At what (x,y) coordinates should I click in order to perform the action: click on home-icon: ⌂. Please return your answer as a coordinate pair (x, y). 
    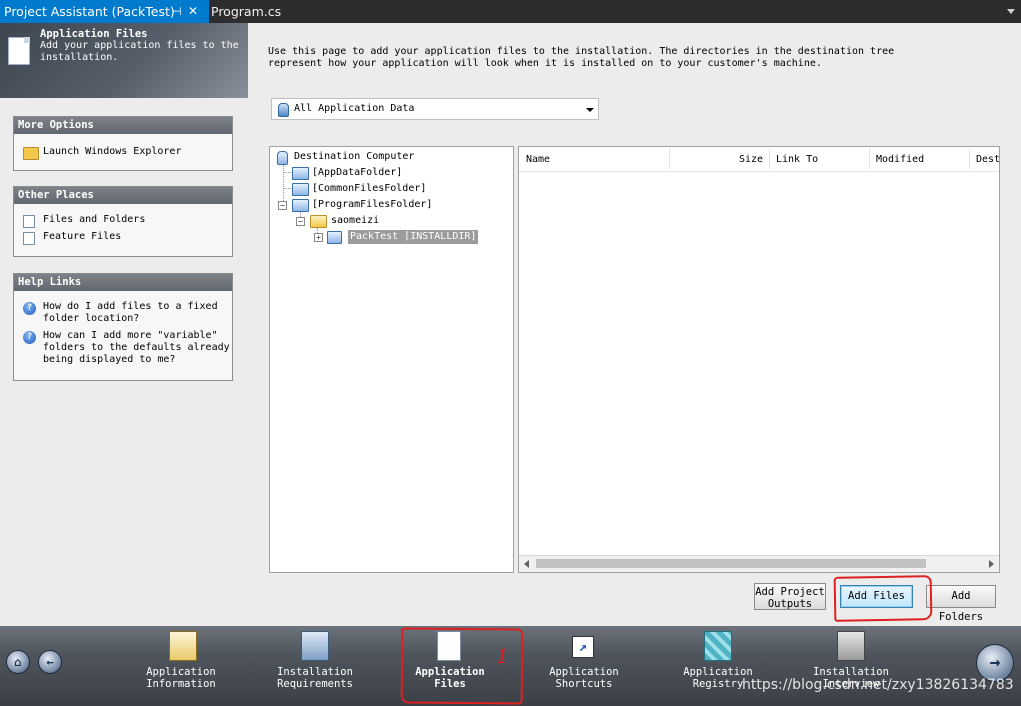
    Looking at the image, I should click on (18, 662).